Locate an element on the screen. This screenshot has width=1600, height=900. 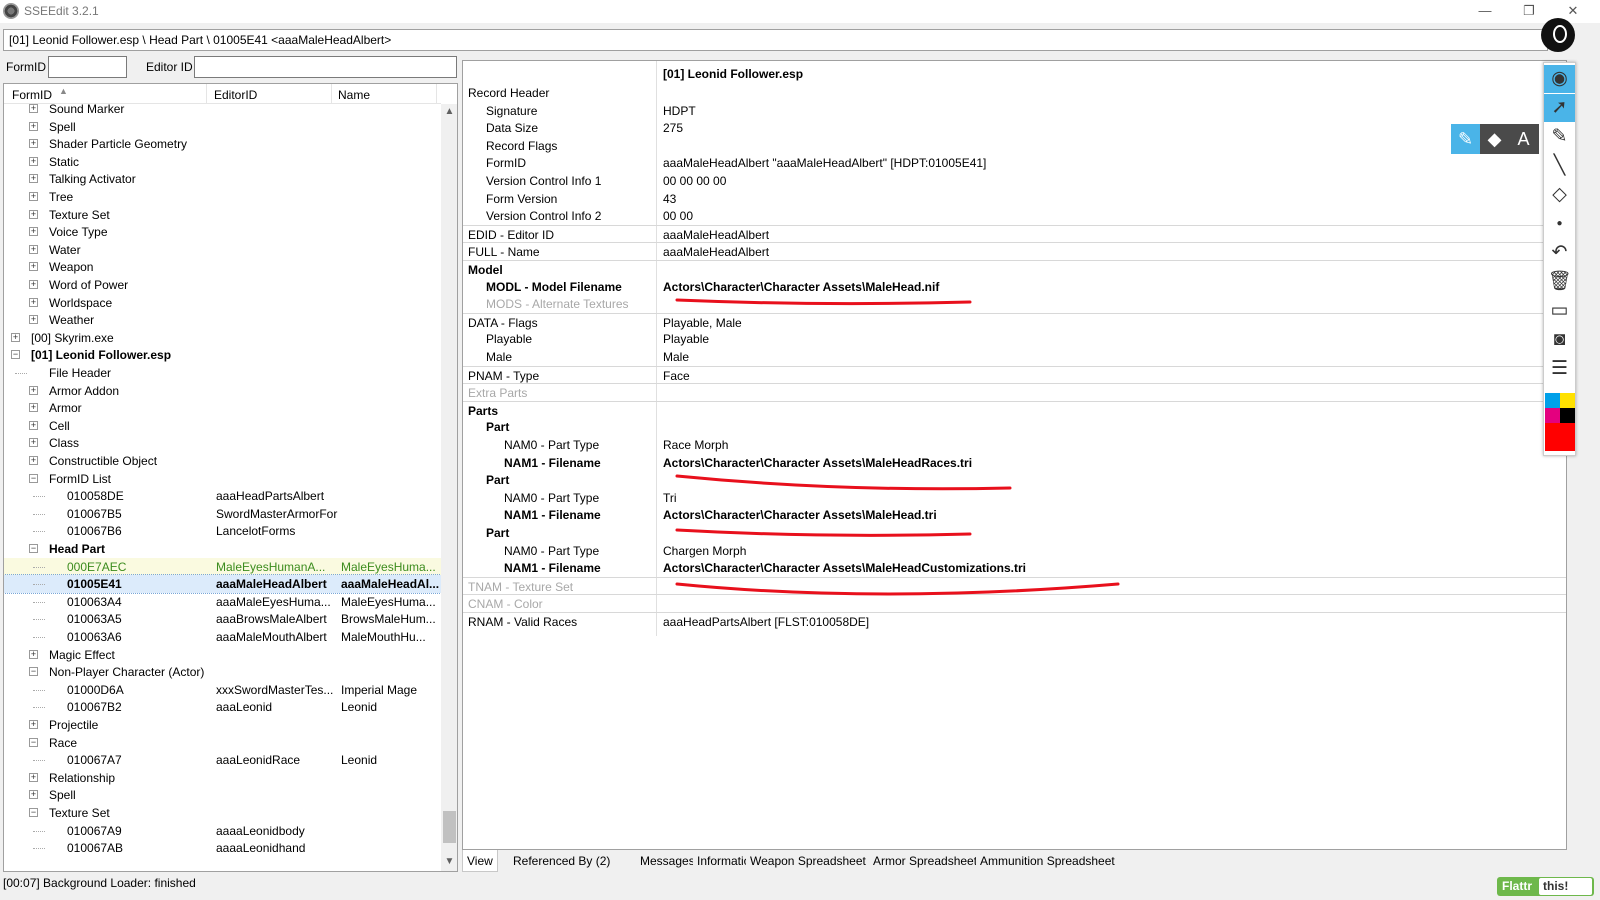
col-header-name: Name is located at coordinates (354, 95).